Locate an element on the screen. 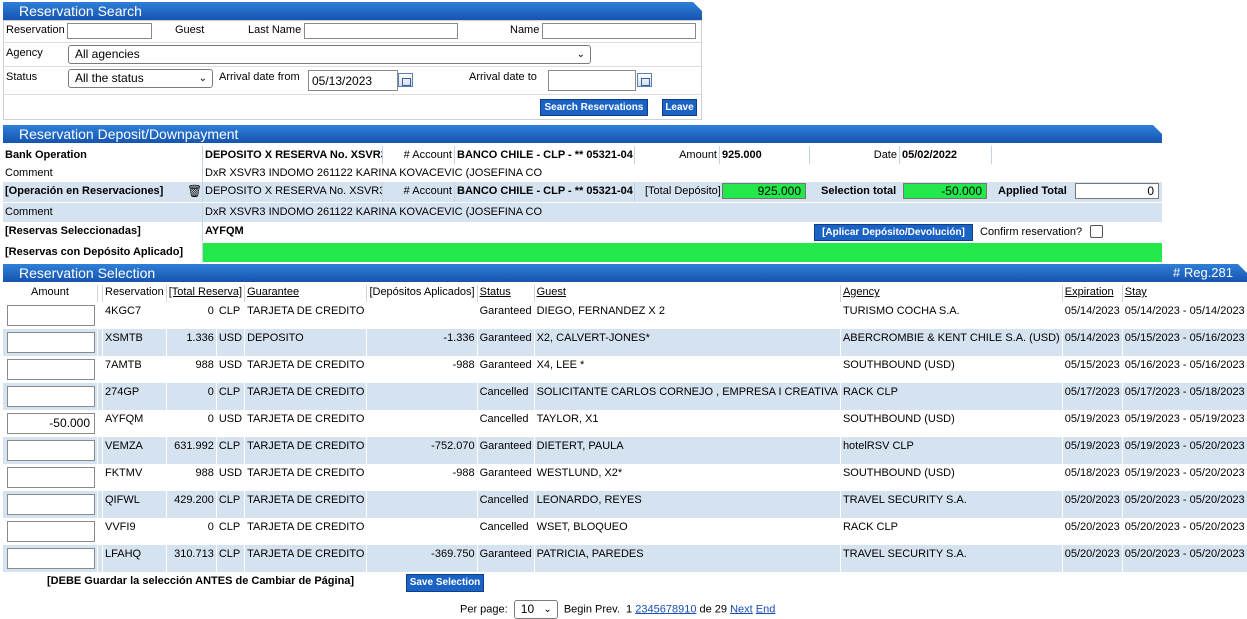  agency-select: All agencies ⌄ is located at coordinates (329, 54).